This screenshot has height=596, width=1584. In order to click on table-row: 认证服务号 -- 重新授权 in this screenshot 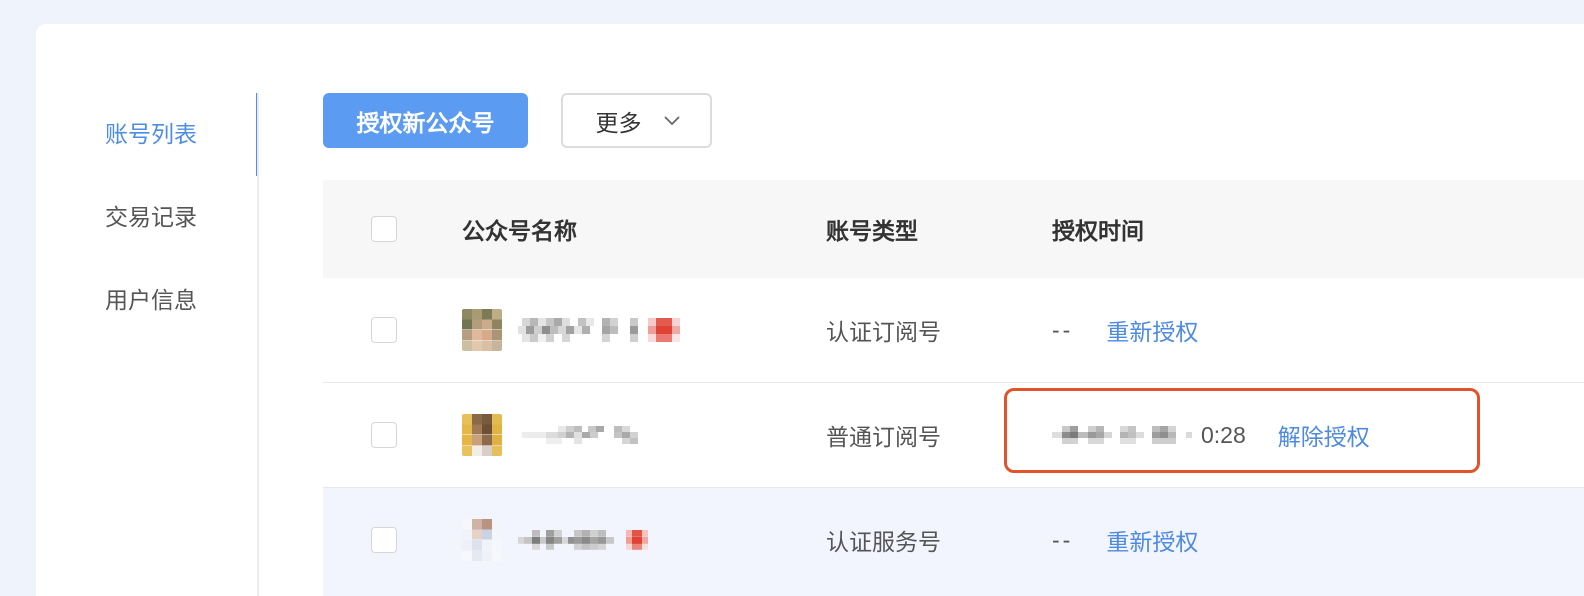, I will do `click(953, 542)`.